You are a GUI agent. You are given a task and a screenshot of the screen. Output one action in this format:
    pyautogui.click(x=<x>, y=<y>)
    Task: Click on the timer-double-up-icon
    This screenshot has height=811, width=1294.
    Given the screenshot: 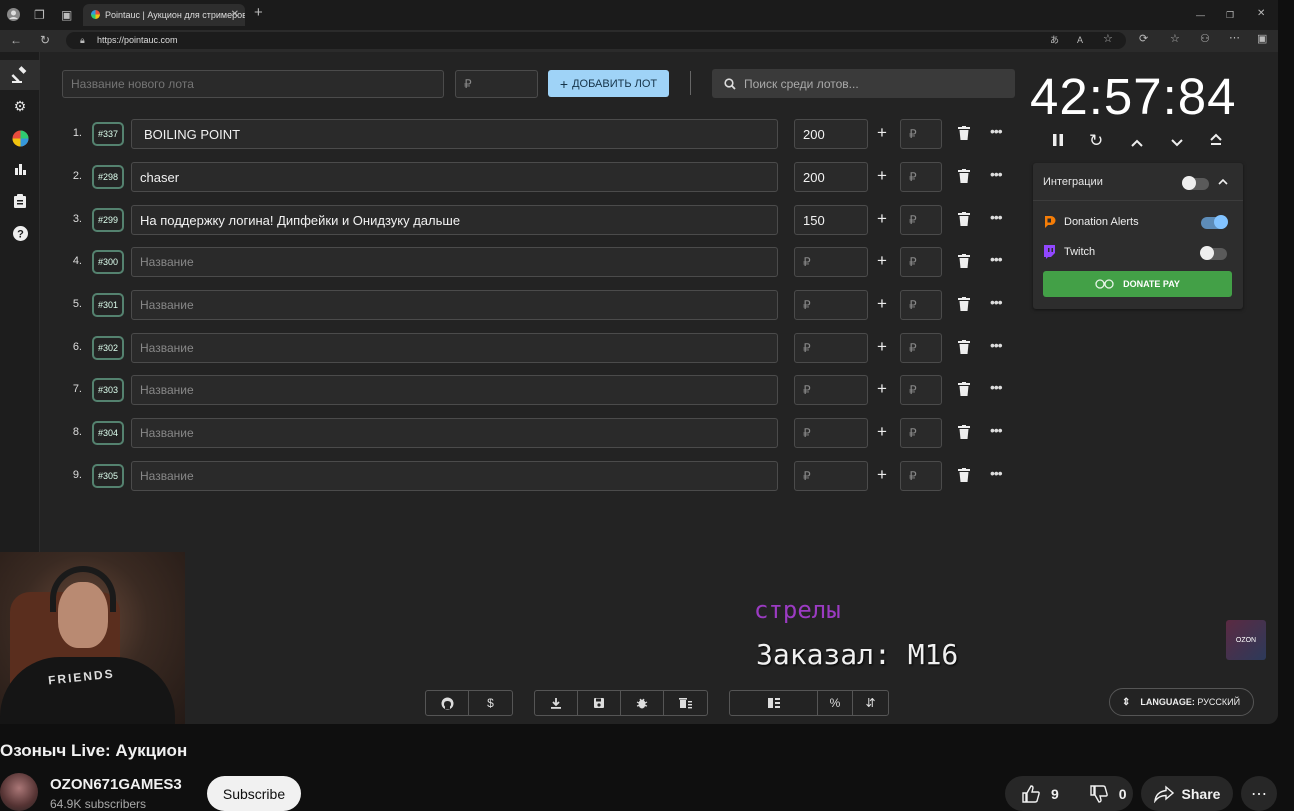 What is the action you would take?
    pyautogui.click(x=1216, y=142)
    